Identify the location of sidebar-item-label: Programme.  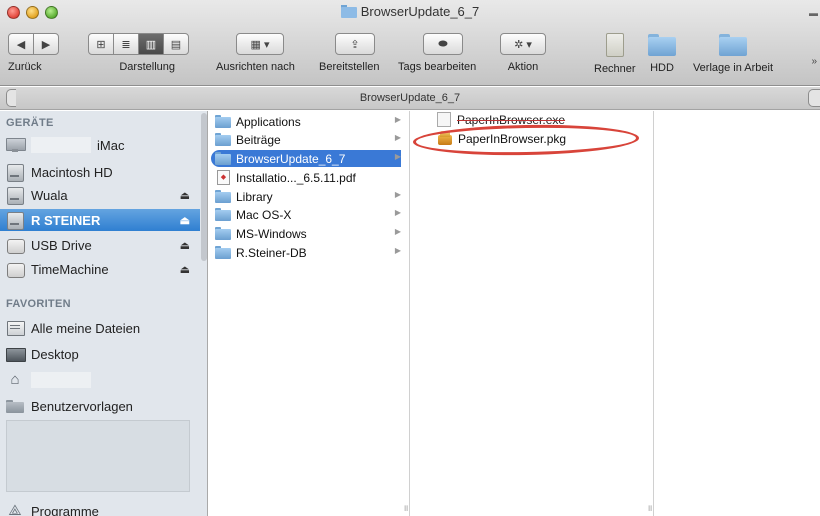
(65, 509).